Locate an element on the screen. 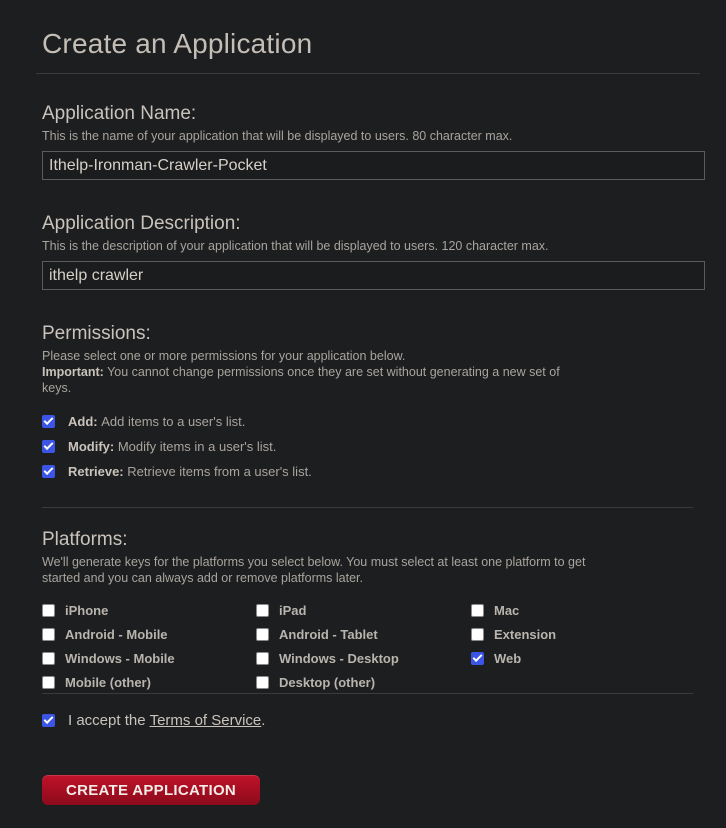 Image resolution: width=726 pixels, height=828 pixels. important-label: Important: is located at coordinates (73, 372).